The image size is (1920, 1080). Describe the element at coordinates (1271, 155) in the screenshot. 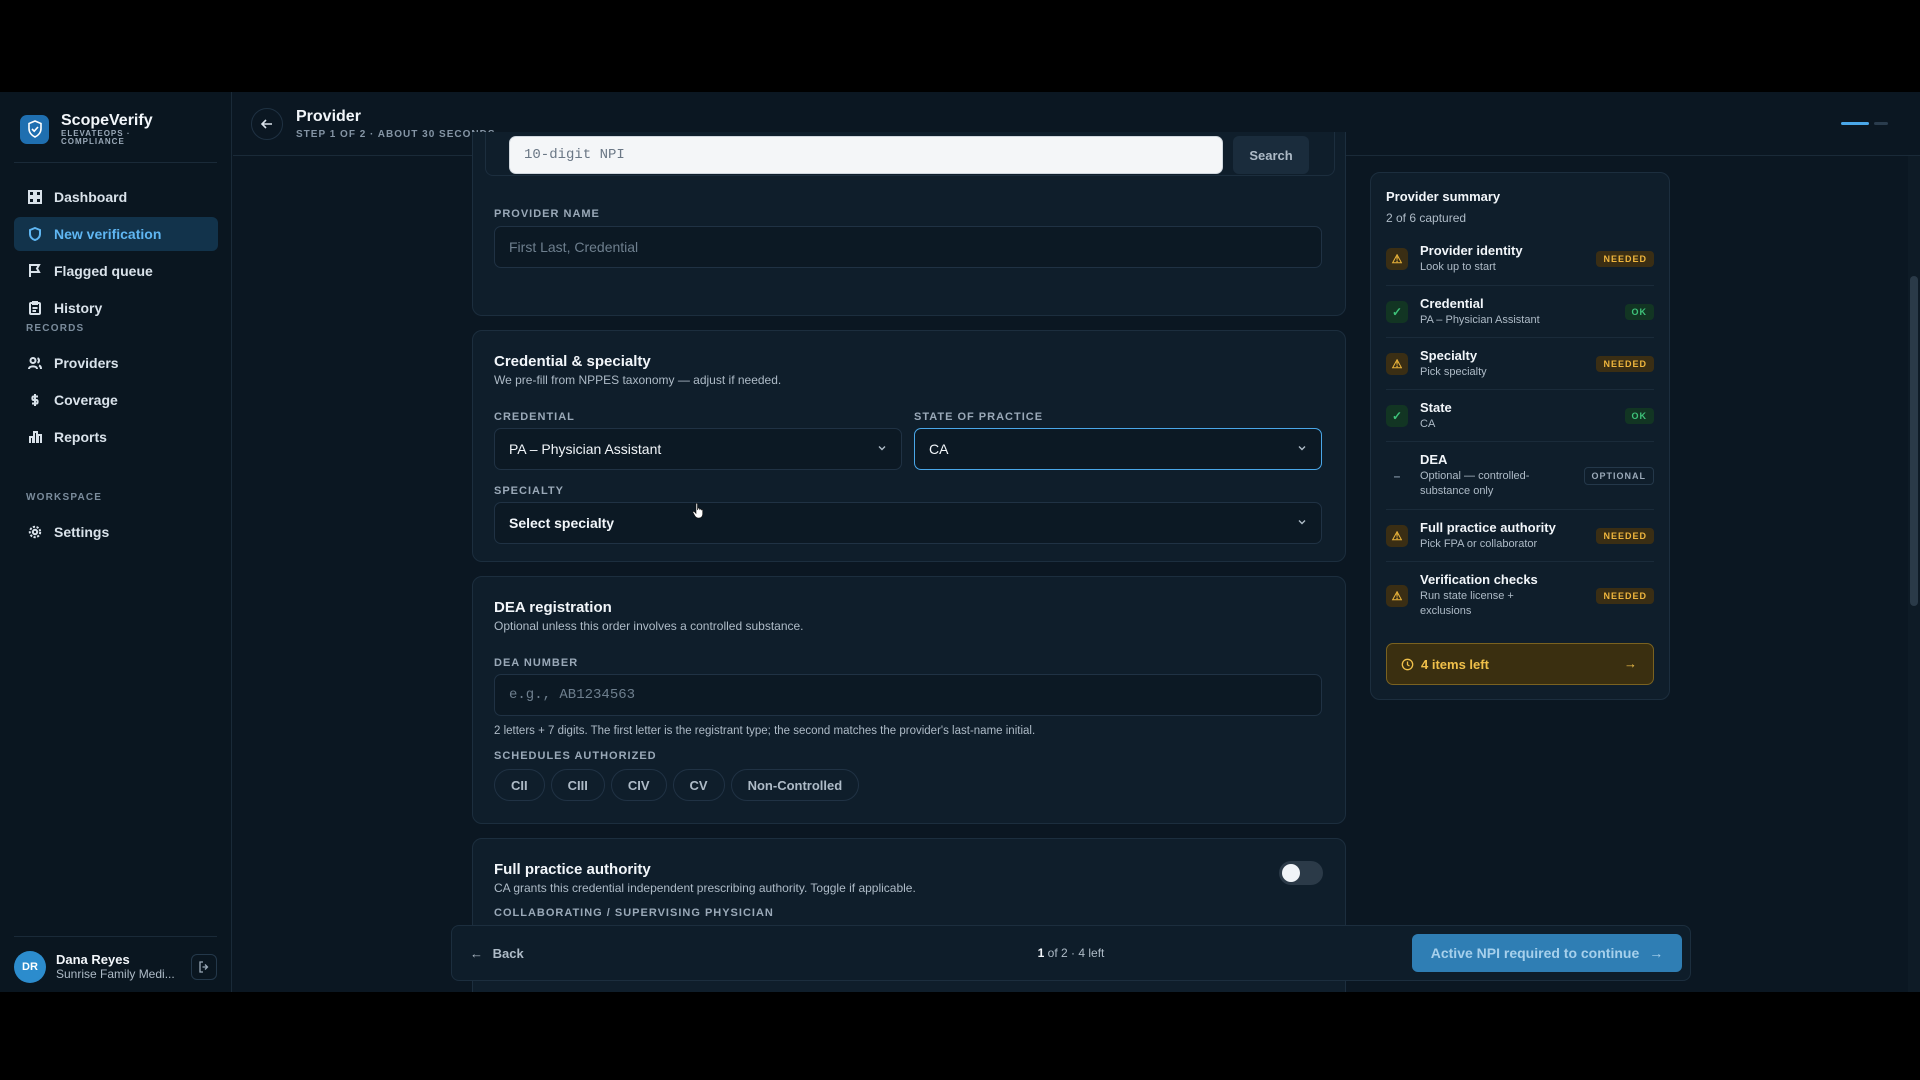

I see `npi-search-button: Search` at that location.